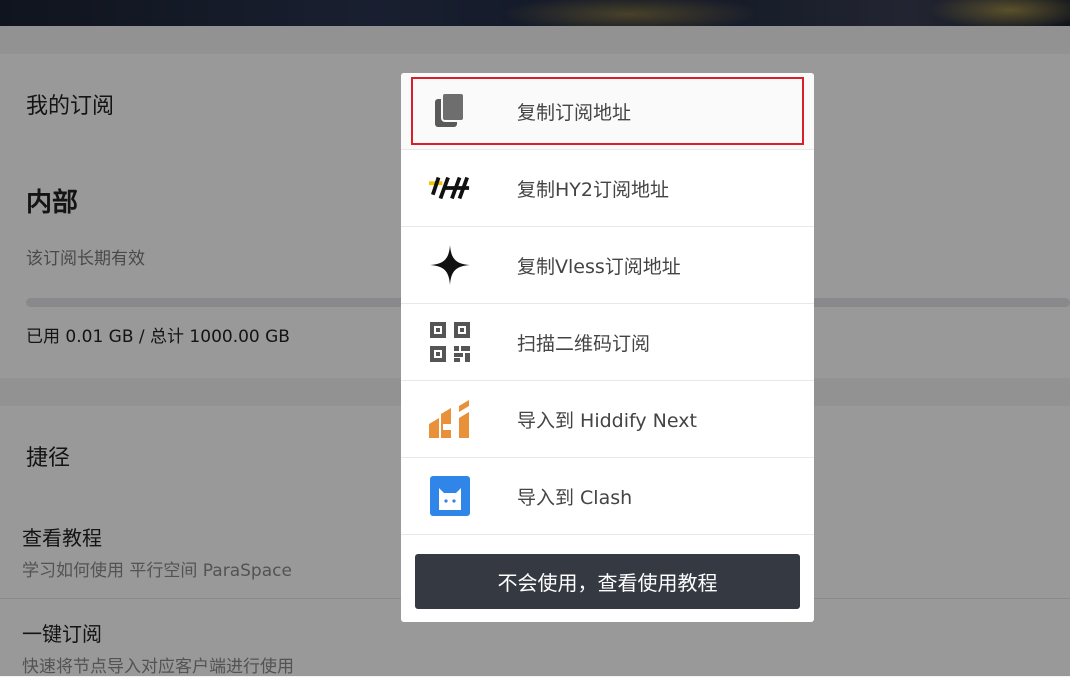 The width and height of the screenshot is (1070, 677). Describe the element at coordinates (450, 342) in the screenshot. I see `qr-code-icon` at that location.